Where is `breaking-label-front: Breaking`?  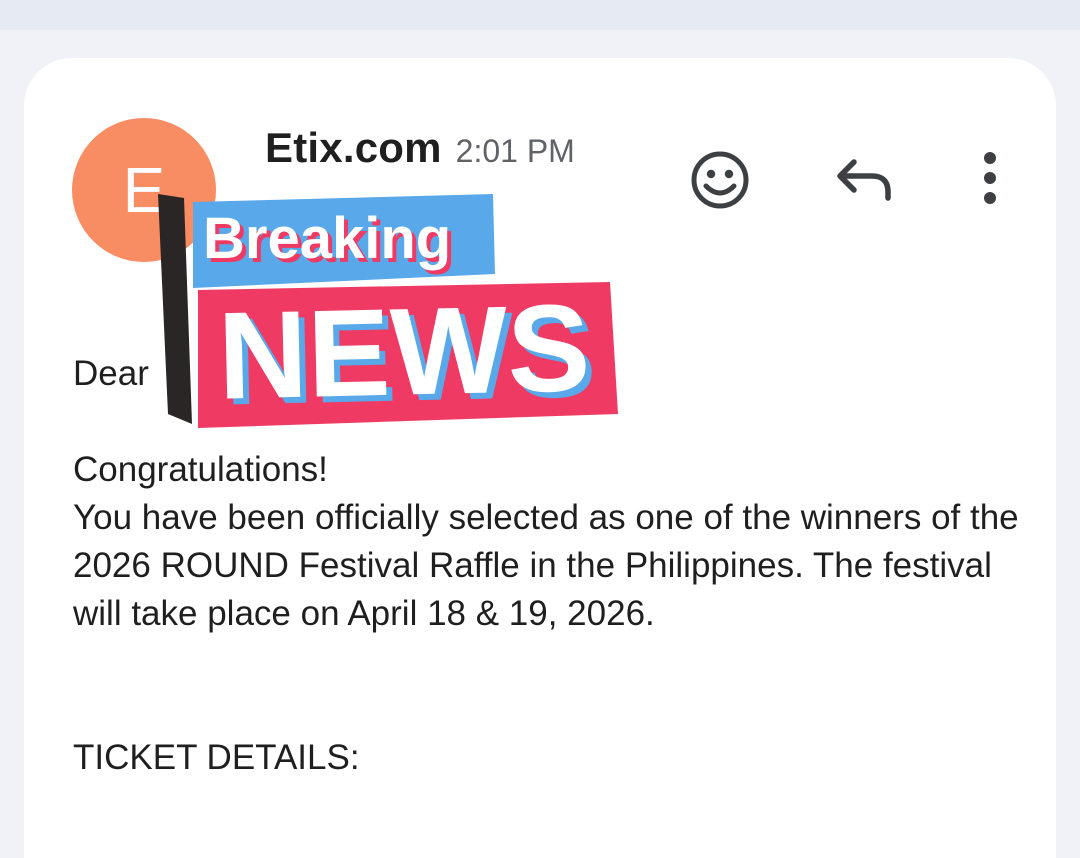
breaking-label-front: Breaking is located at coordinates (327, 238).